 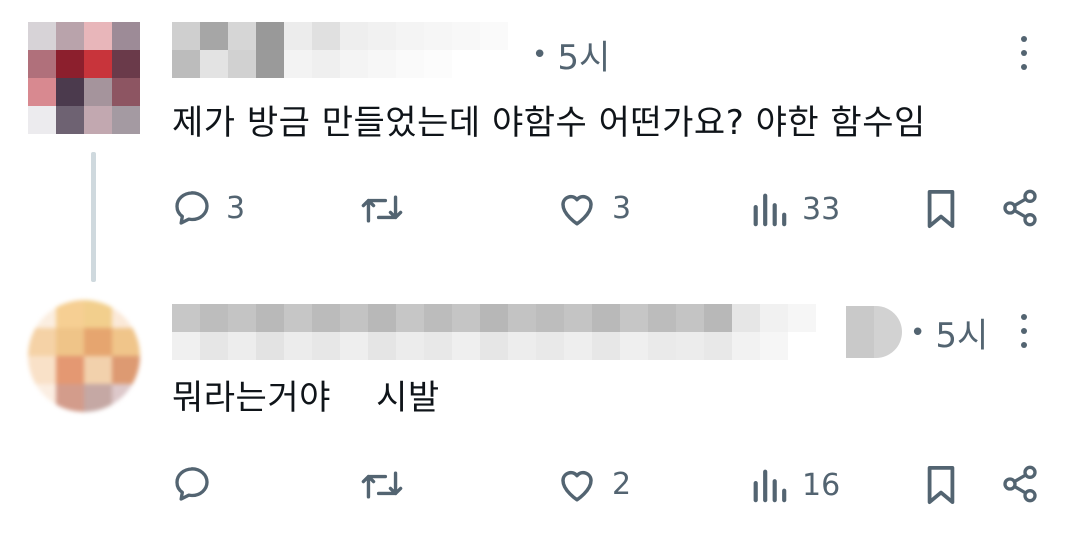 What do you see at coordinates (821, 209) in the screenshot?
I see `view-count: 33` at bounding box center [821, 209].